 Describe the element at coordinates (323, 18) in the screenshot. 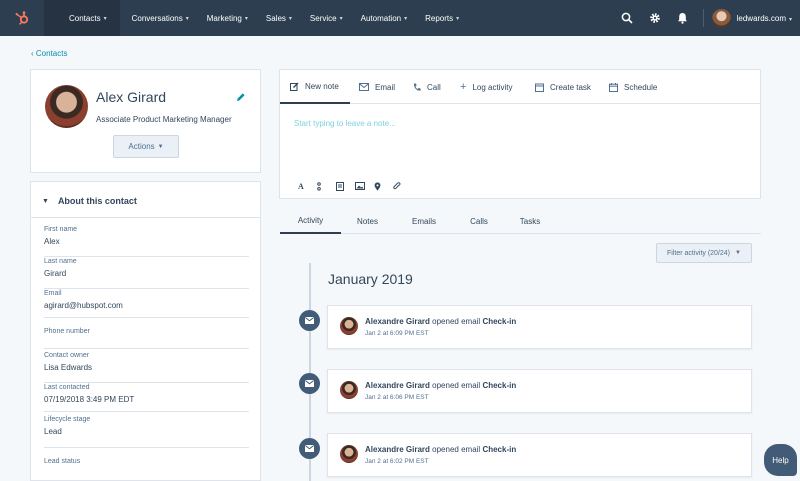

I see `nav-service-label: Service` at that location.